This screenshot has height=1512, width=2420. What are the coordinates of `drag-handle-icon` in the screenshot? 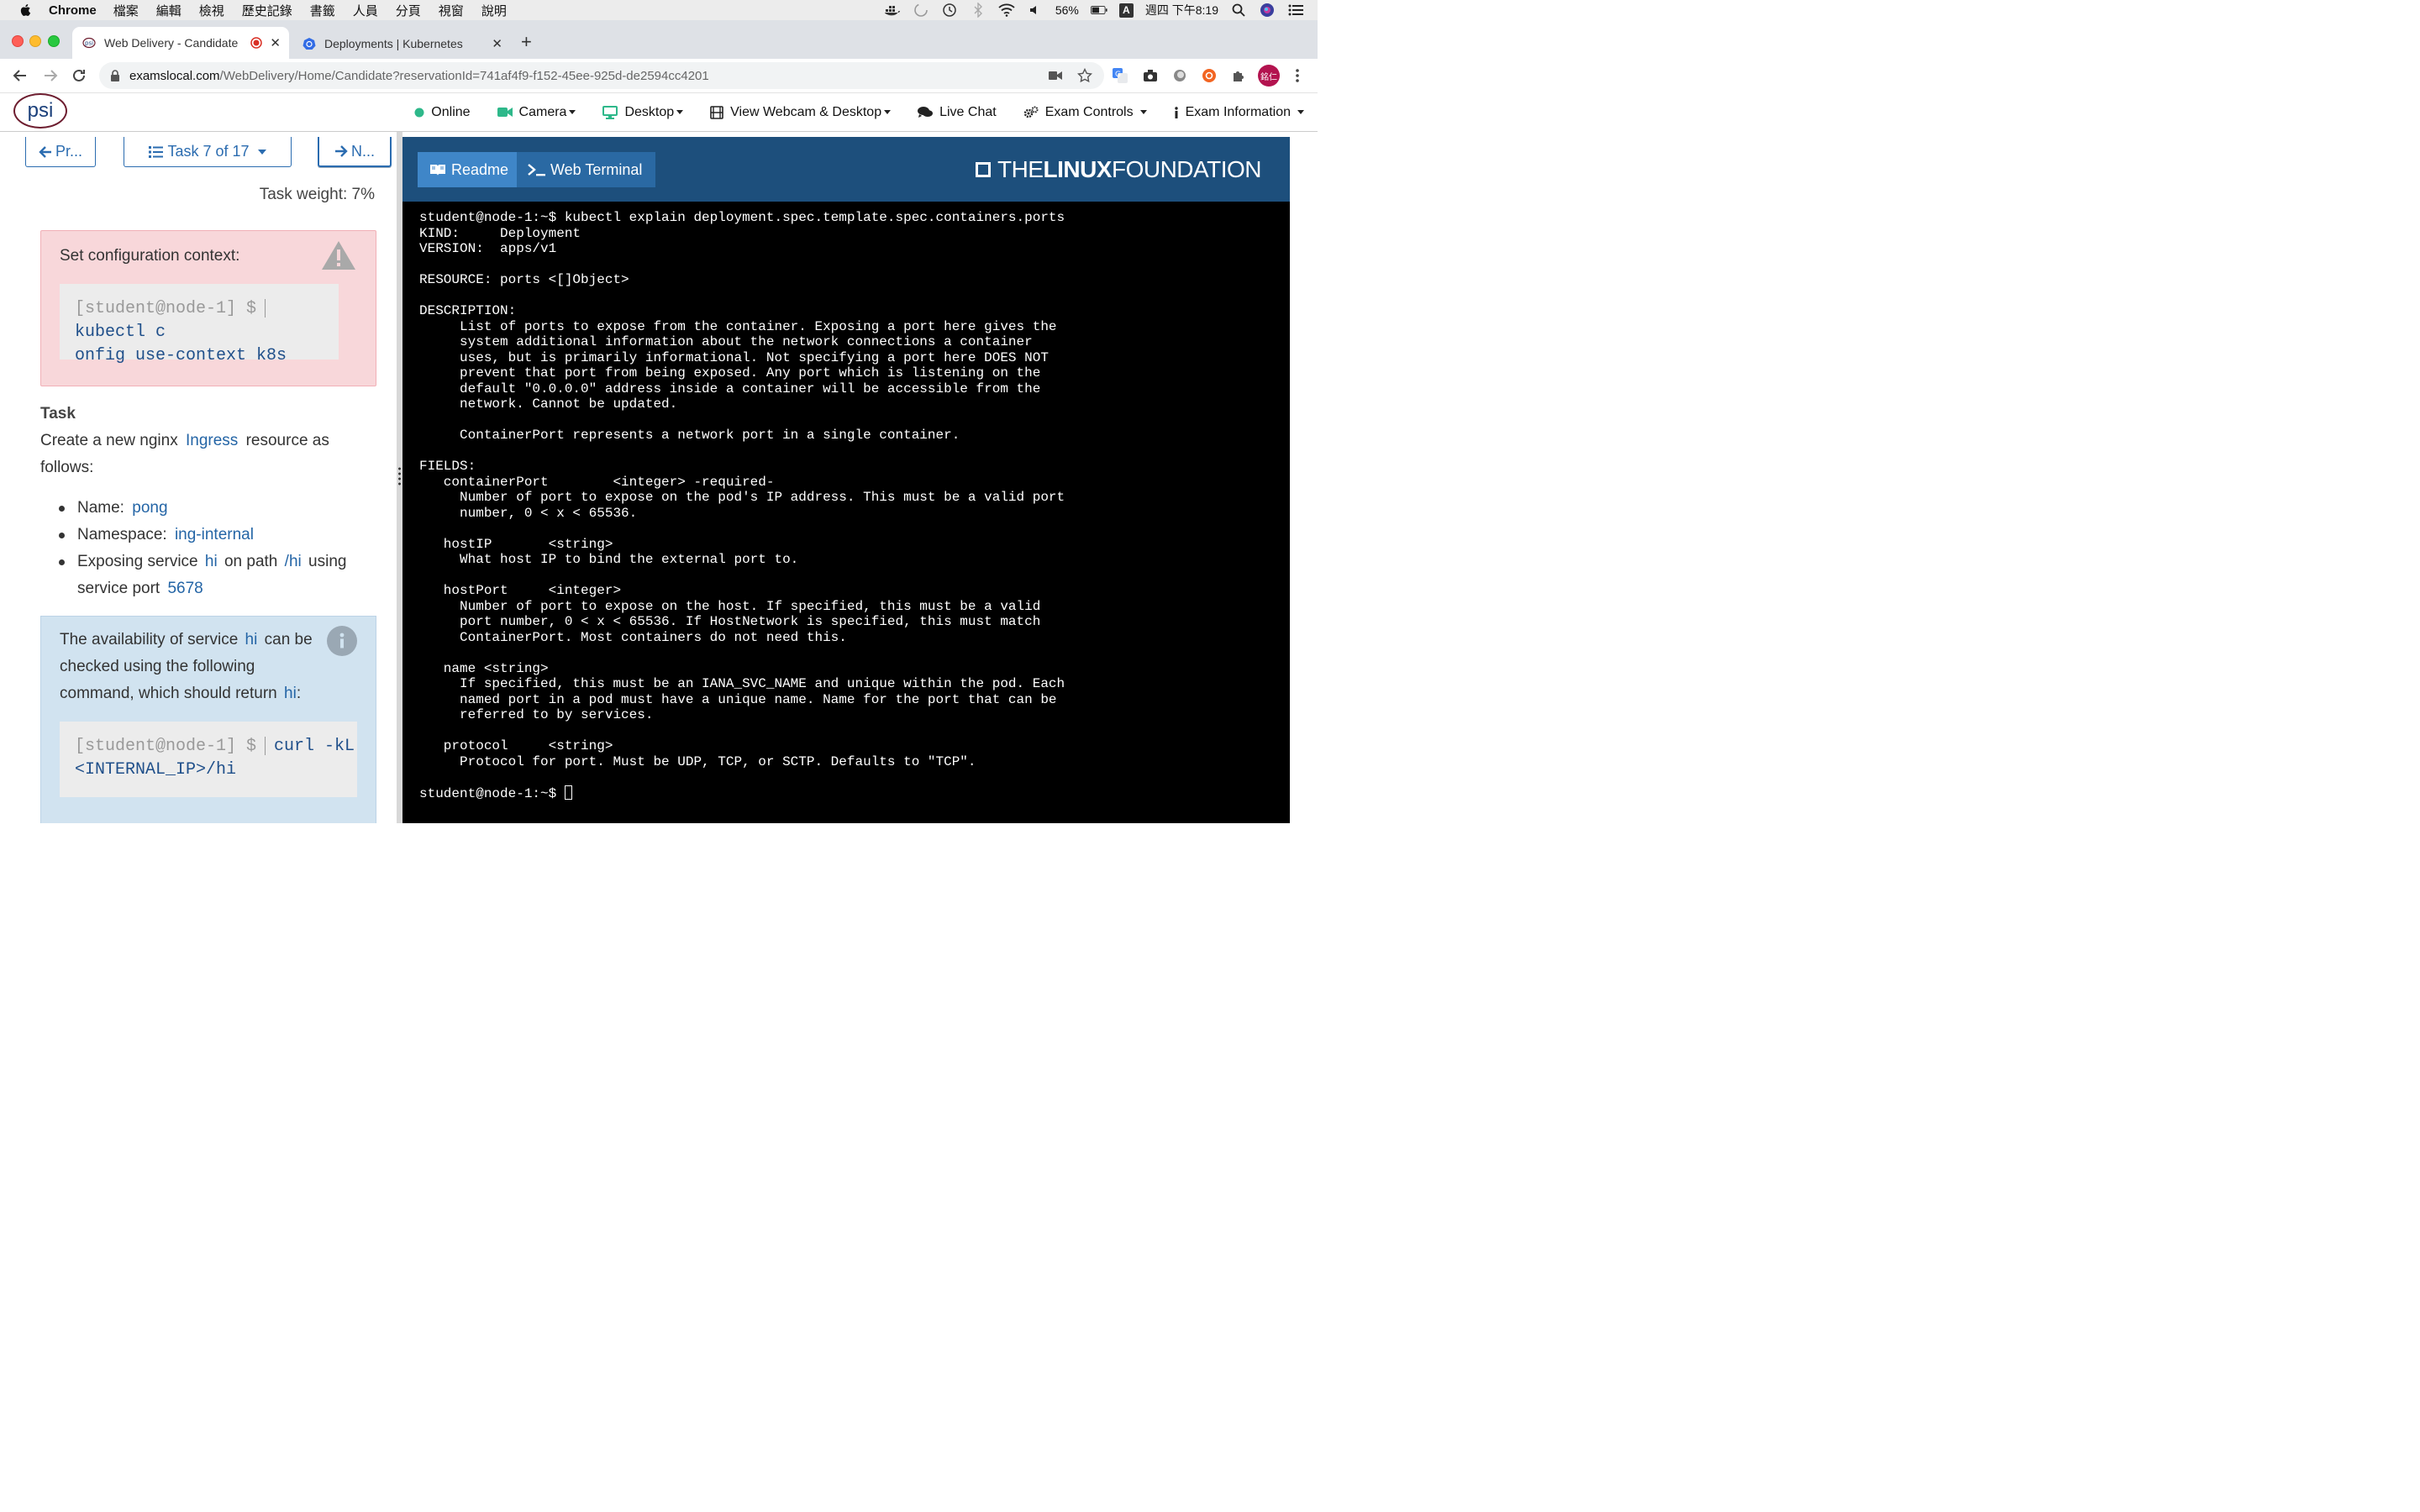 It's located at (399, 476).